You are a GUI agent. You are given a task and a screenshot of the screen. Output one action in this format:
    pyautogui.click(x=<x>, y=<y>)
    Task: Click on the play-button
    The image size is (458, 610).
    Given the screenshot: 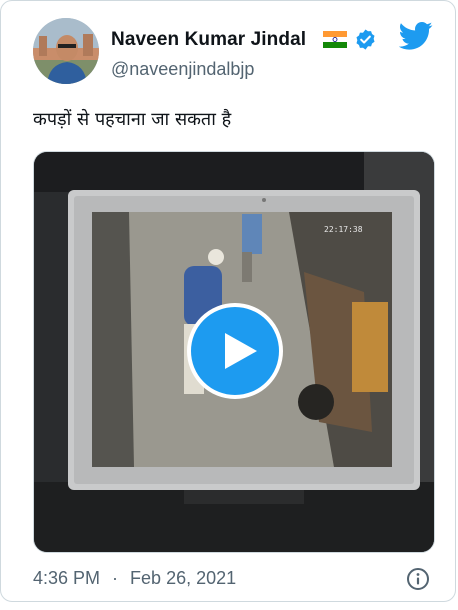 What is the action you would take?
    pyautogui.click(x=235, y=351)
    